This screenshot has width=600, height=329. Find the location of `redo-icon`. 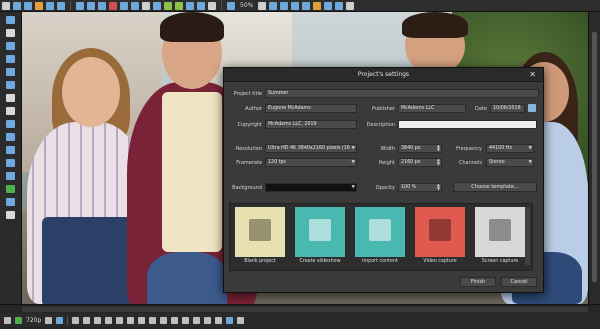

redo-icon is located at coordinates (61, 5).